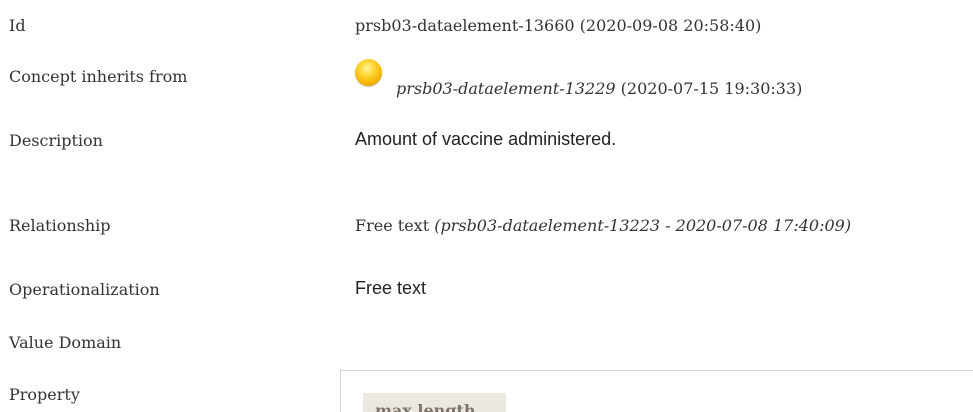  What do you see at coordinates (60, 225) in the screenshot?
I see `relationship-label: Relationship` at bounding box center [60, 225].